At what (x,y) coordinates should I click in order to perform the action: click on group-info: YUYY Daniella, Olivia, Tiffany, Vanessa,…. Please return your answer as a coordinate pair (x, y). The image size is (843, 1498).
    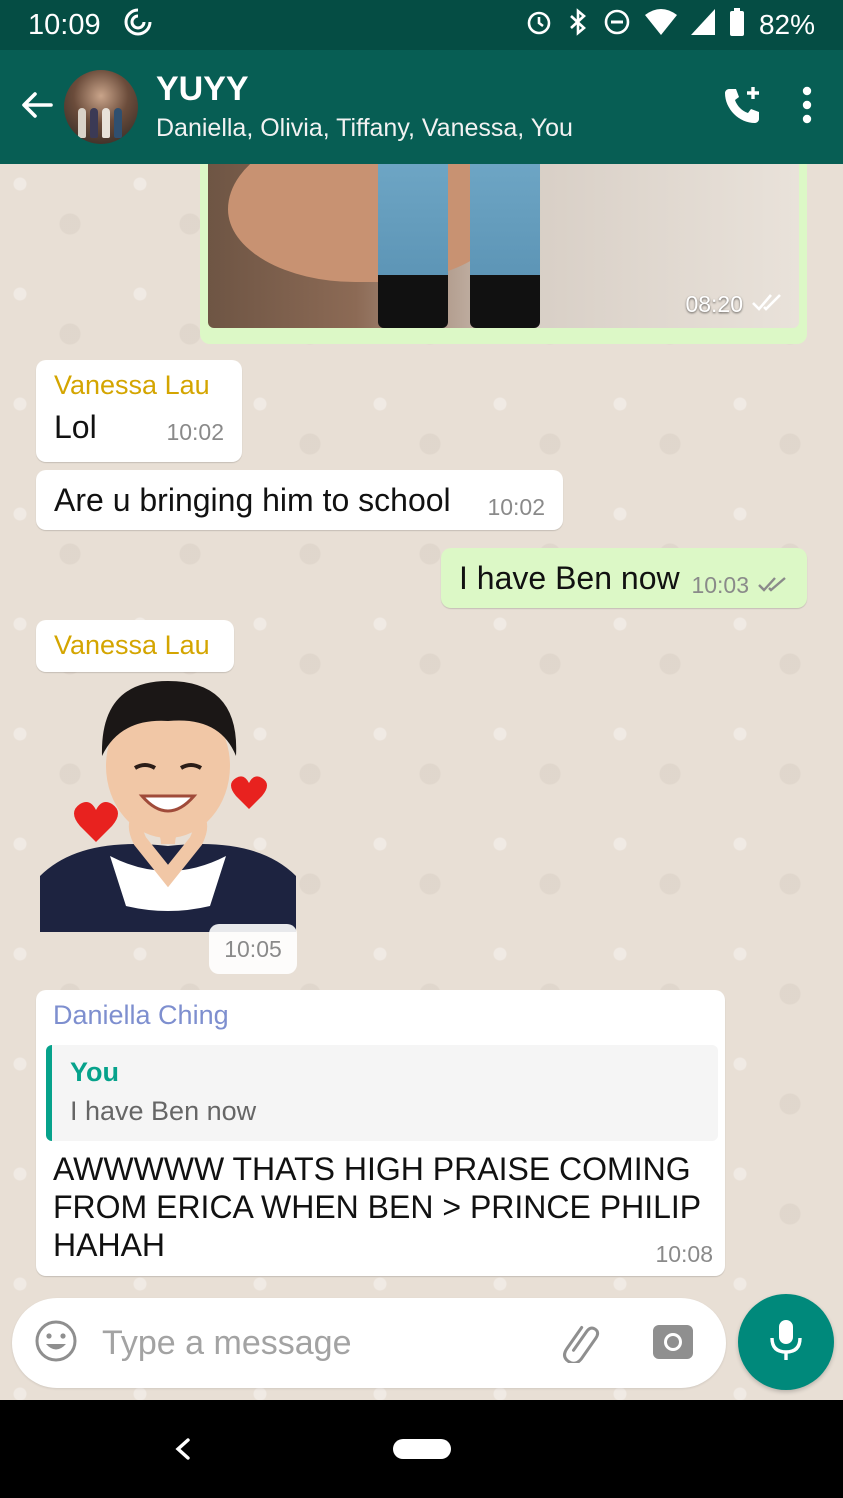
    Looking at the image, I should click on (364, 107).